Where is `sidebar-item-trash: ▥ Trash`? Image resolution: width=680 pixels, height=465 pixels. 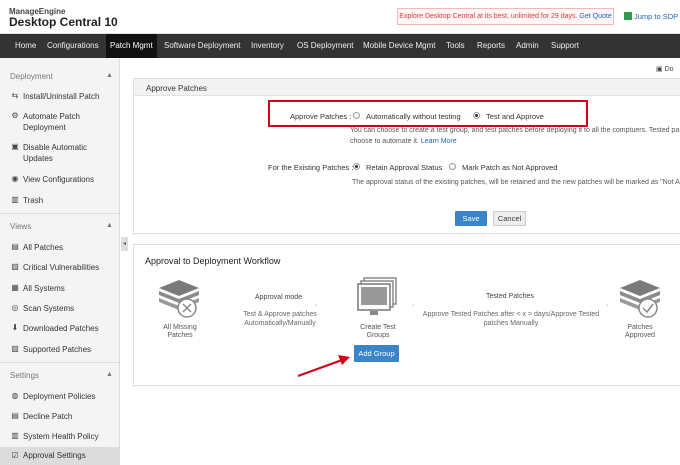
sidebar-item-trash: ▥ Trash is located at coordinates (64, 200).